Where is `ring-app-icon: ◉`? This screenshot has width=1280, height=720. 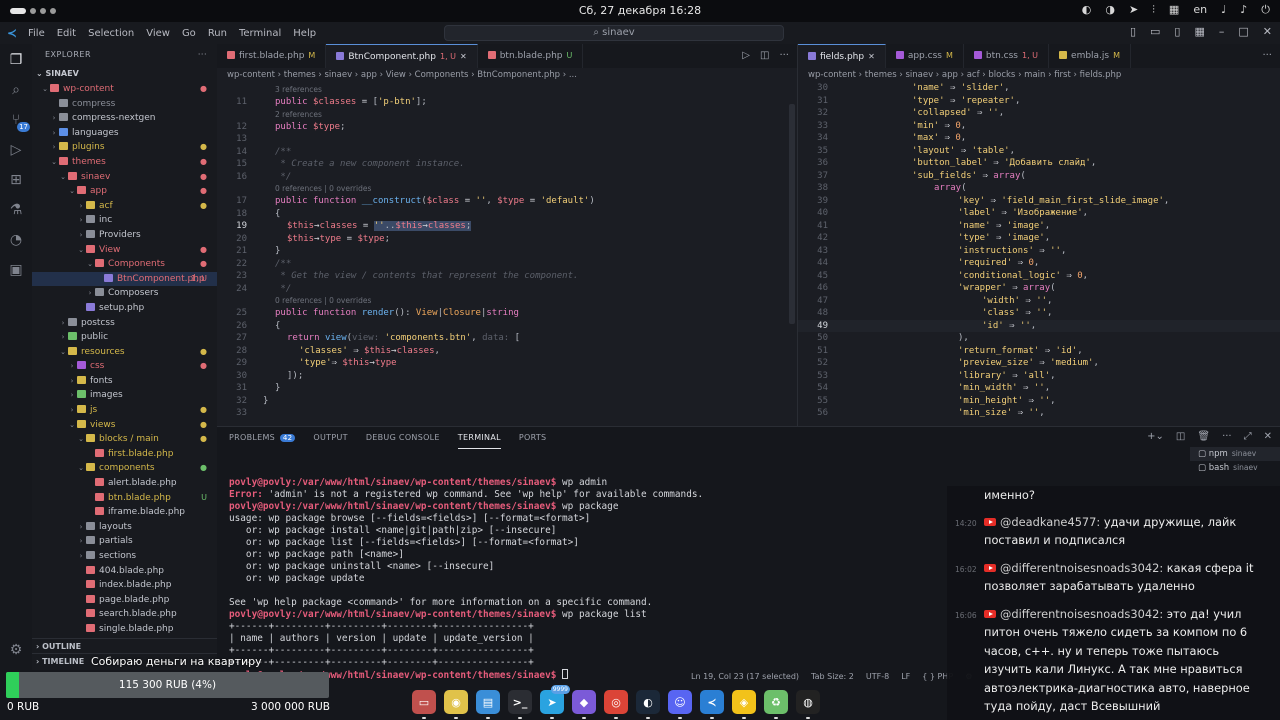
ring-app-icon: ◉ is located at coordinates (456, 704).